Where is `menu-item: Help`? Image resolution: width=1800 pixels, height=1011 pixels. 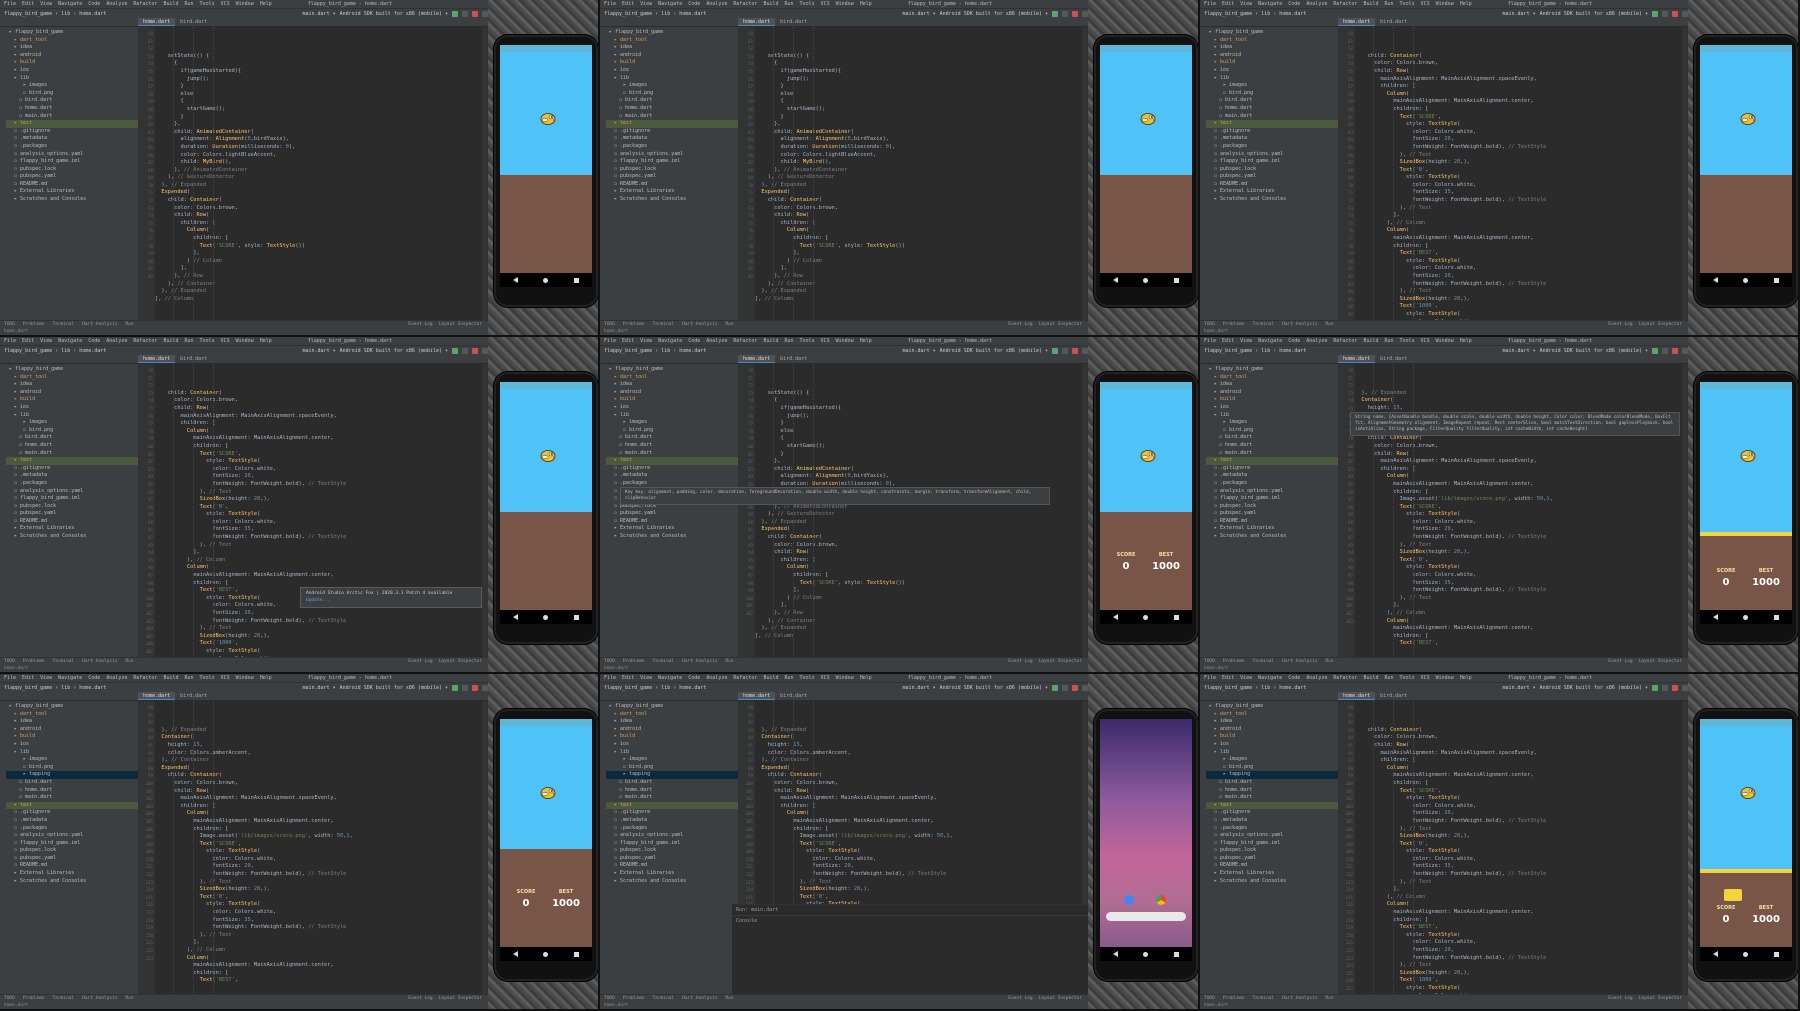 menu-item: Help is located at coordinates (266, 678).